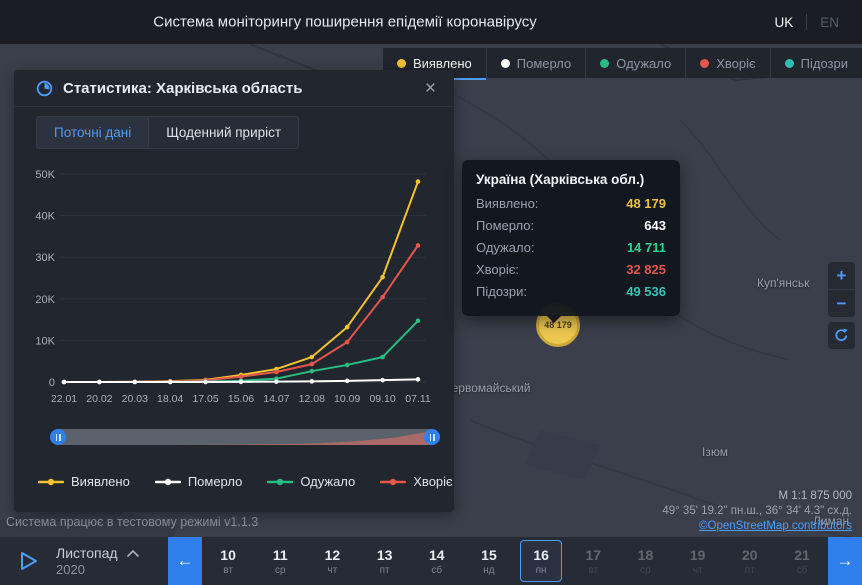  Describe the element at coordinates (135, 399) in the screenshot. I see `svg-text: 20.03` at that location.